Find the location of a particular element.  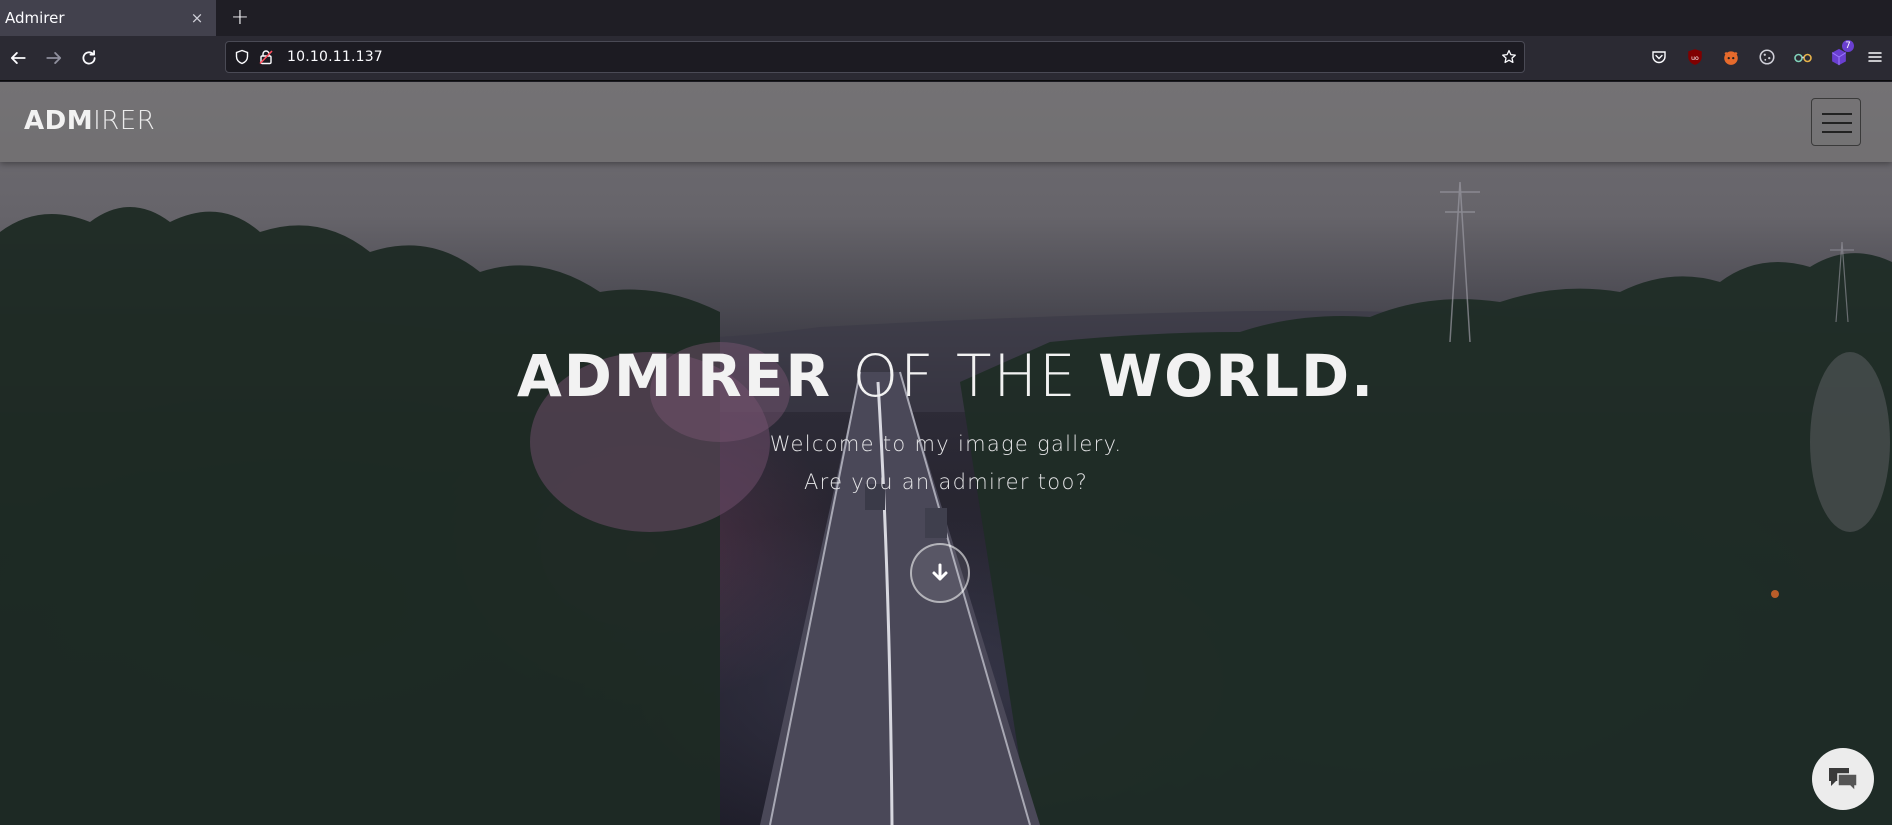

url-text: 10.10.11.137 is located at coordinates (335, 57).